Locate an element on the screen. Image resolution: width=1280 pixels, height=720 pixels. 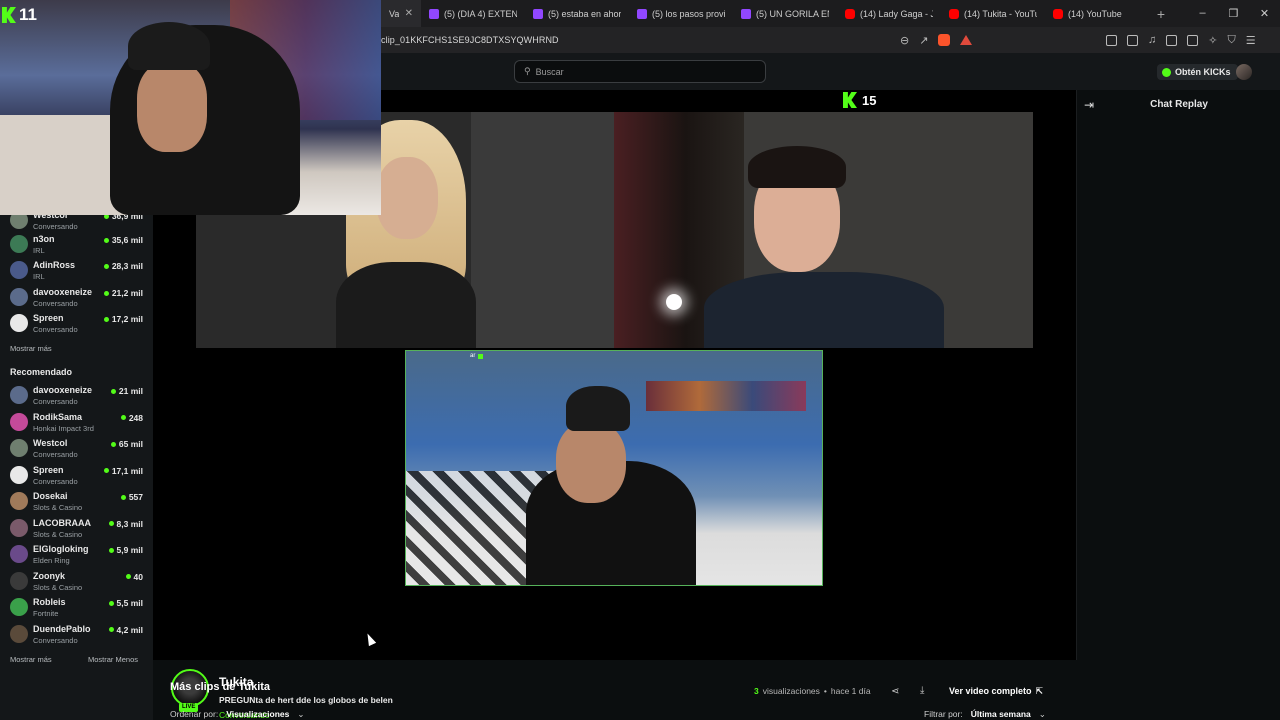
browser-tab: (5) los pasos provic is located at coordinates (681, 13).